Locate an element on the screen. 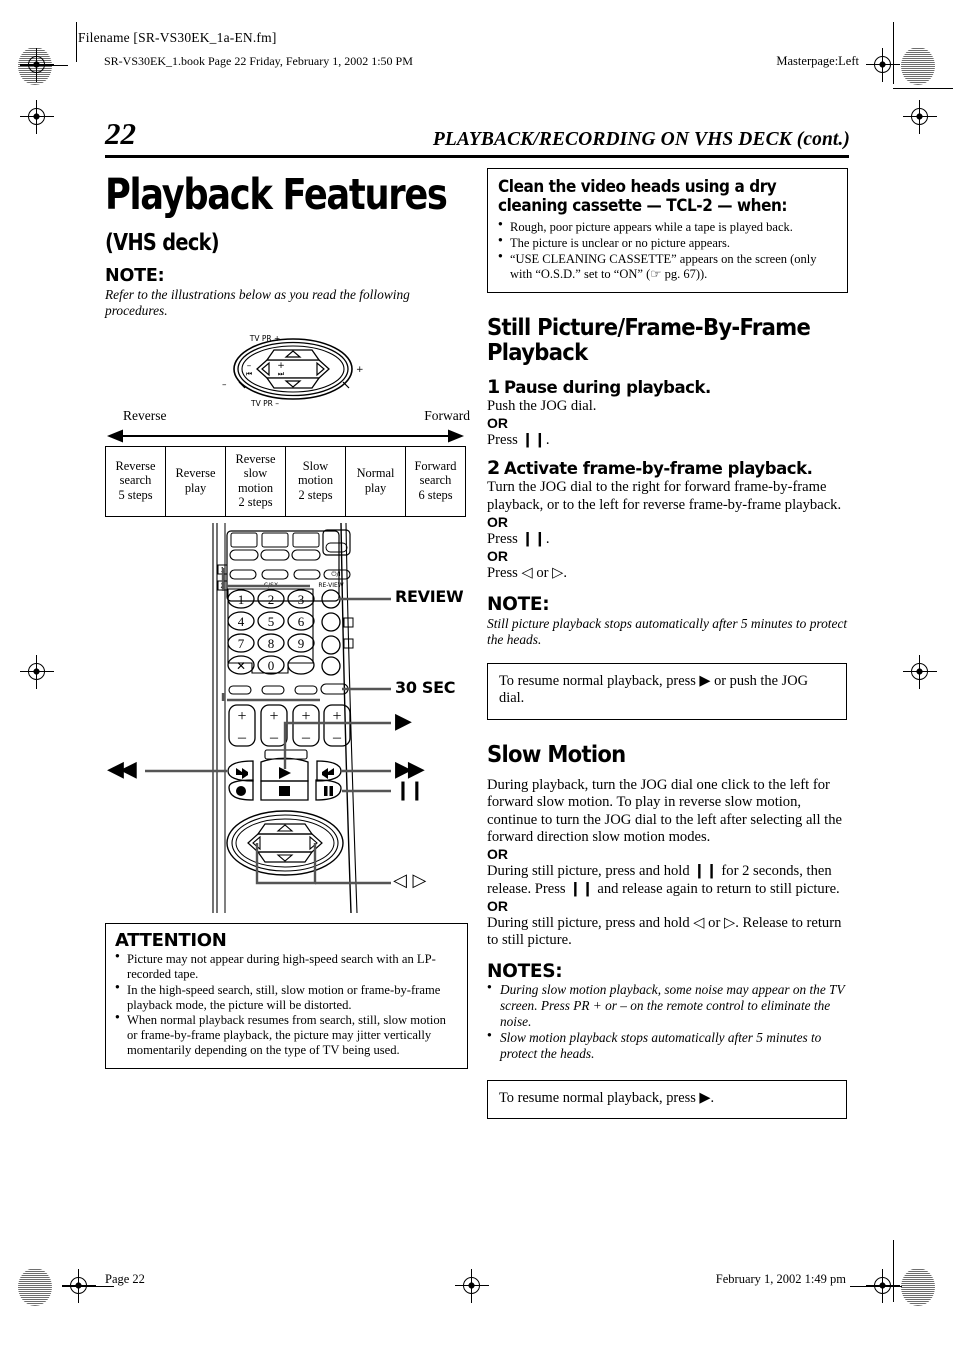 The height and width of the screenshot is (1351, 954). callout-rewind-icon: ◀◀ is located at coordinates (122, 770).